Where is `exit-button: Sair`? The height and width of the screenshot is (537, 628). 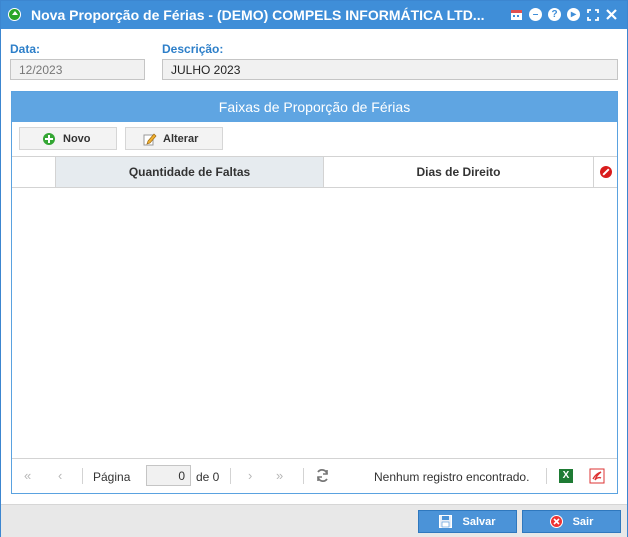 exit-button: Sair is located at coordinates (571, 521).